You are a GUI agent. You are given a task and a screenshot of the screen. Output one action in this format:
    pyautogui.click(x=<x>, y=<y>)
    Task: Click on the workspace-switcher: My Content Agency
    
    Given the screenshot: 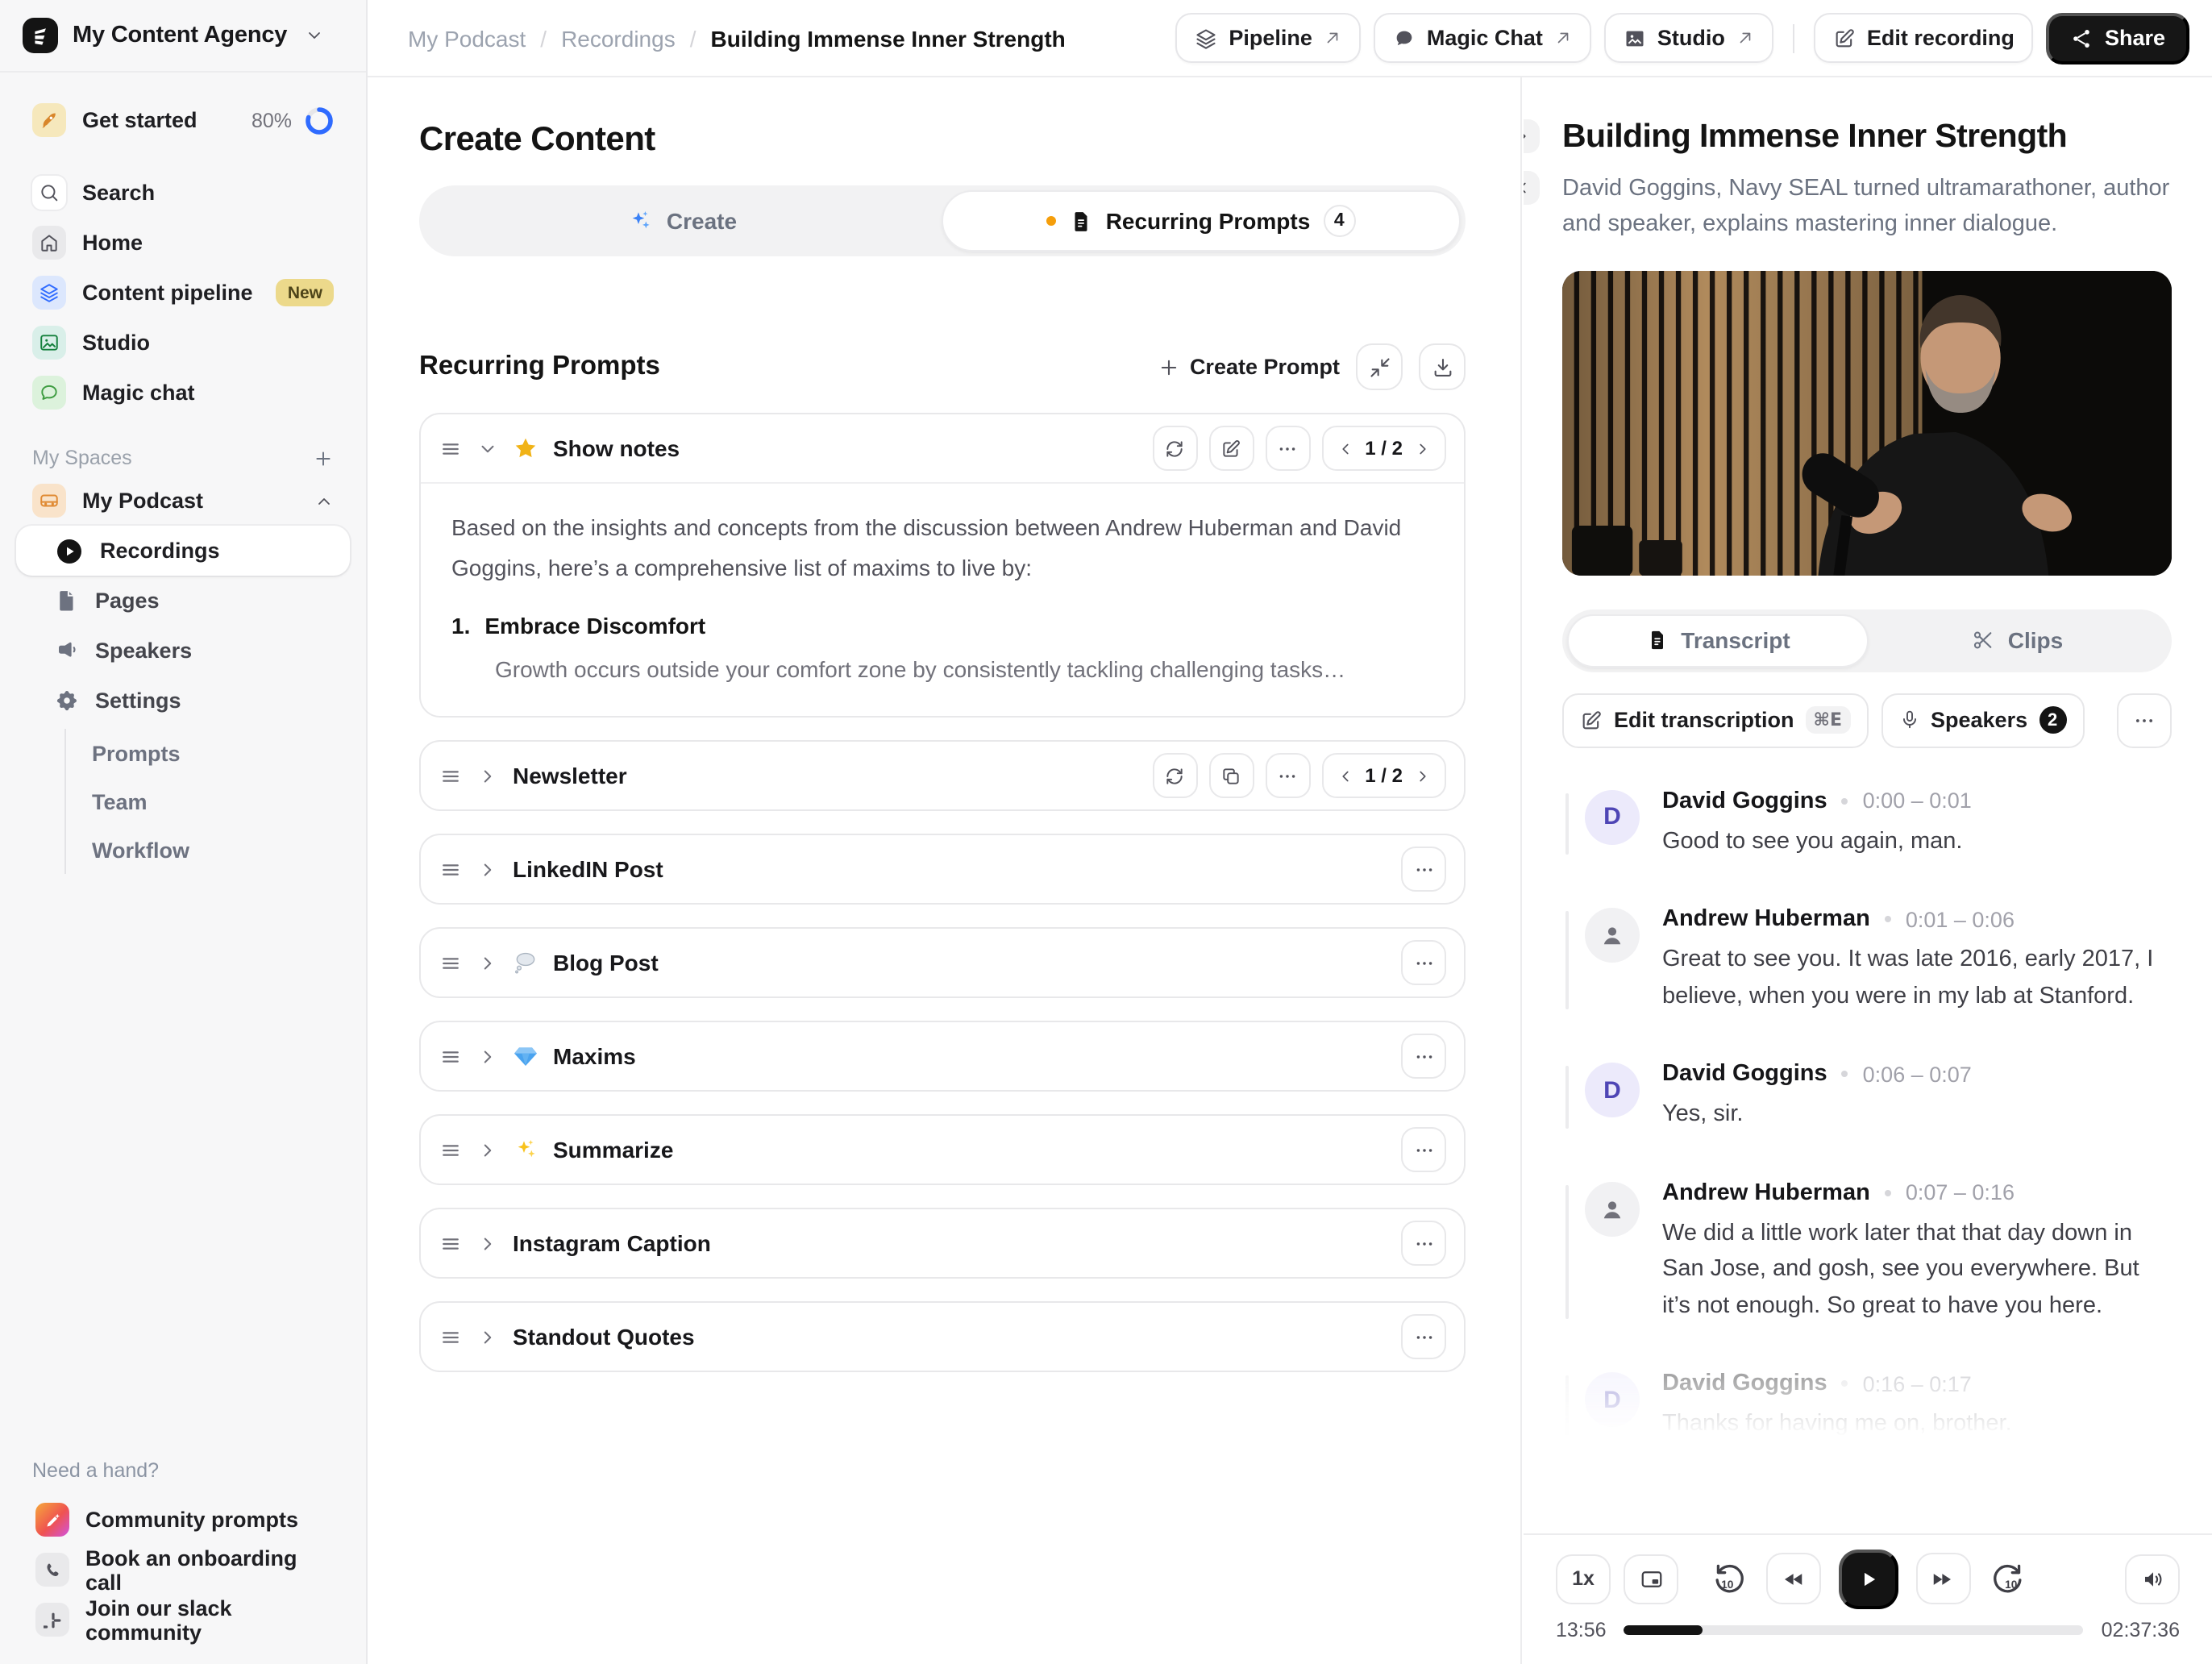 What is the action you would take?
    pyautogui.click(x=183, y=36)
    